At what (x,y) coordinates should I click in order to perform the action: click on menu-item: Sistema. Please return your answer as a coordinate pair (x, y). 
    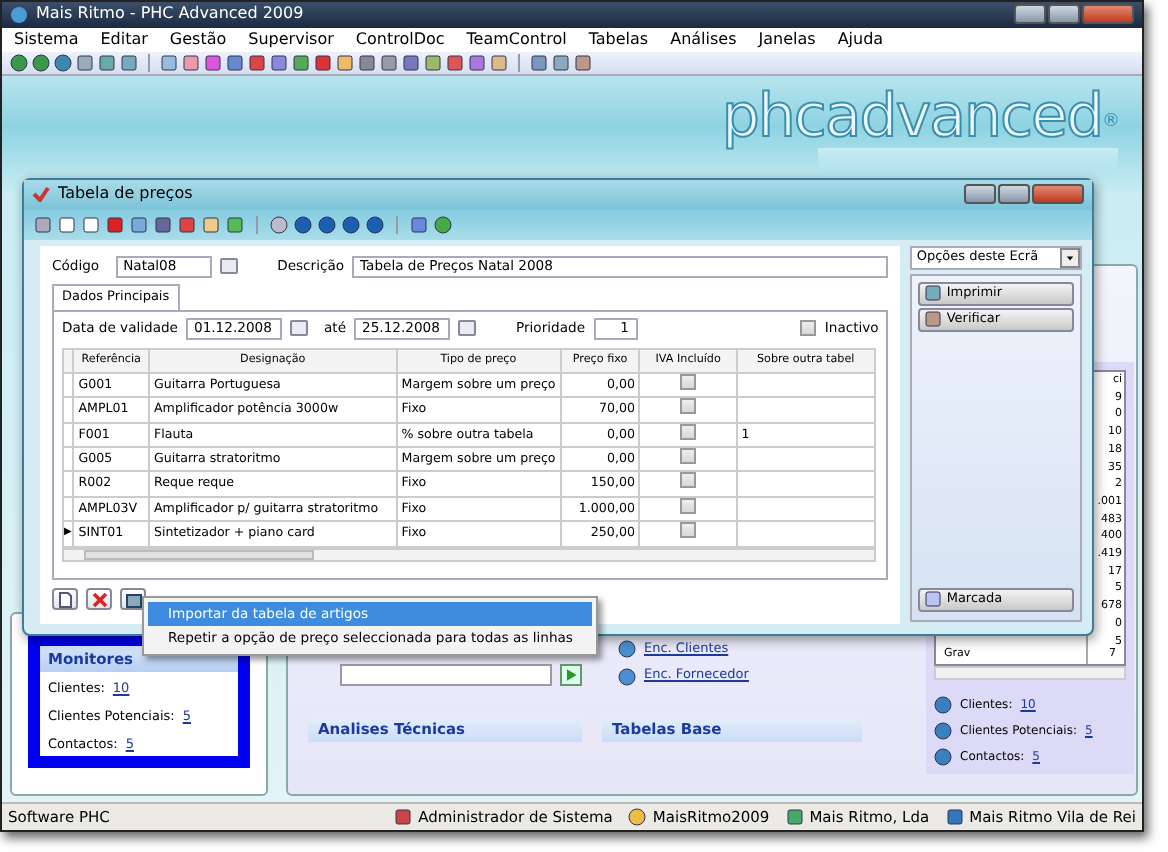
    Looking at the image, I should click on (46, 39).